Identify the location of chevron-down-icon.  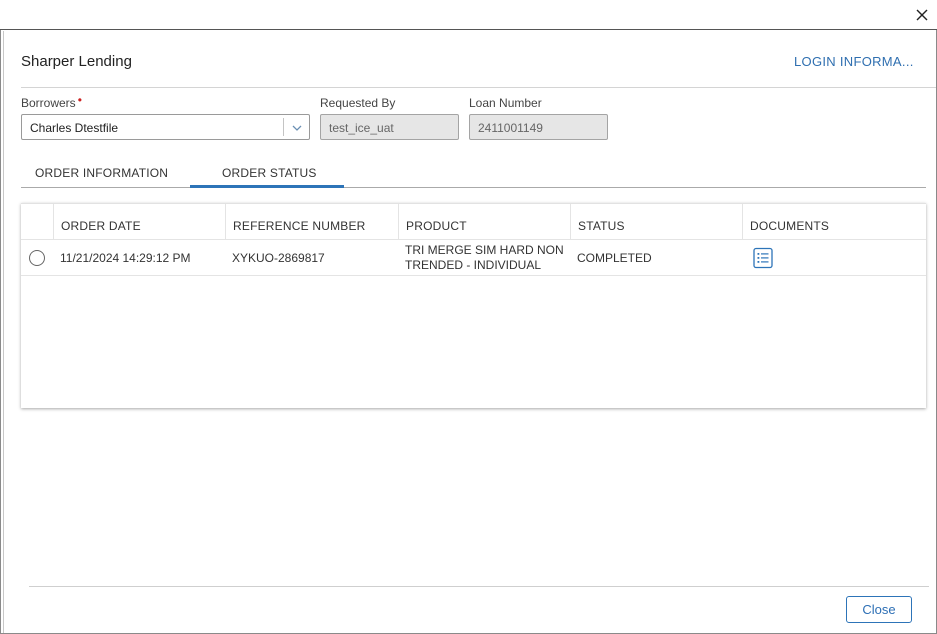
(297, 127).